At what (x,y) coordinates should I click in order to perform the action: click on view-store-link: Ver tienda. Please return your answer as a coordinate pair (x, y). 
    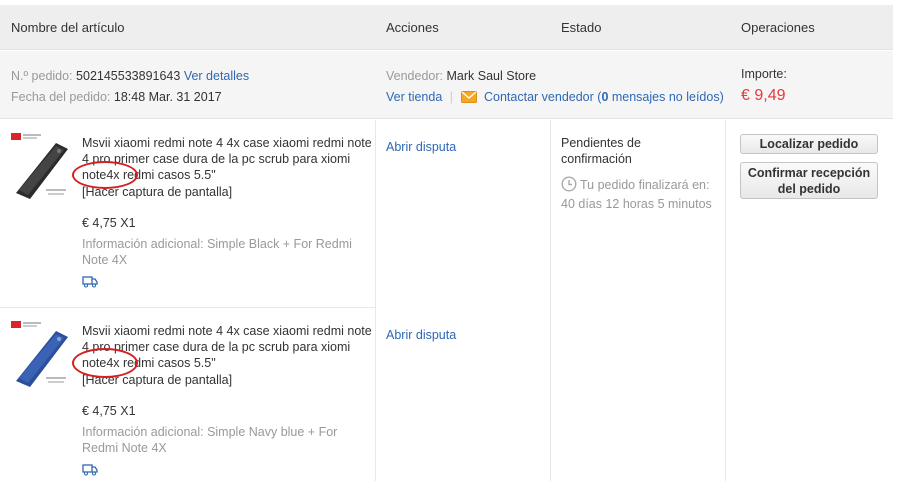
    Looking at the image, I should click on (414, 97).